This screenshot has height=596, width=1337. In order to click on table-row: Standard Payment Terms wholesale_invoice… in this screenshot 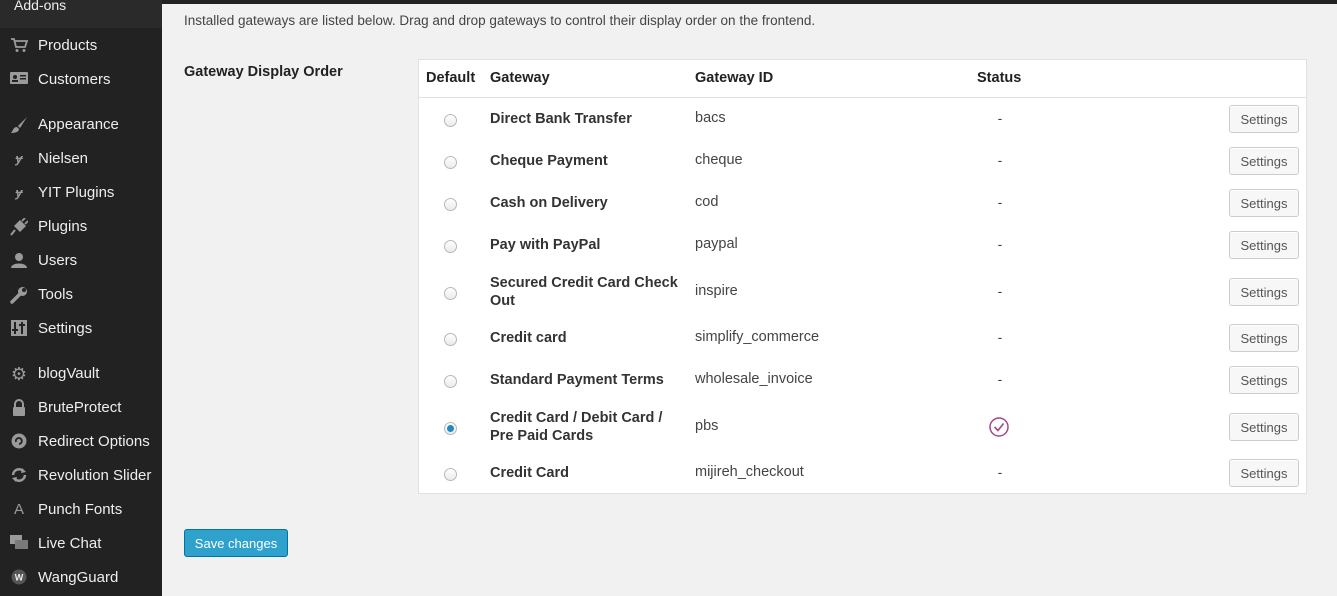, I will do `click(862, 380)`.